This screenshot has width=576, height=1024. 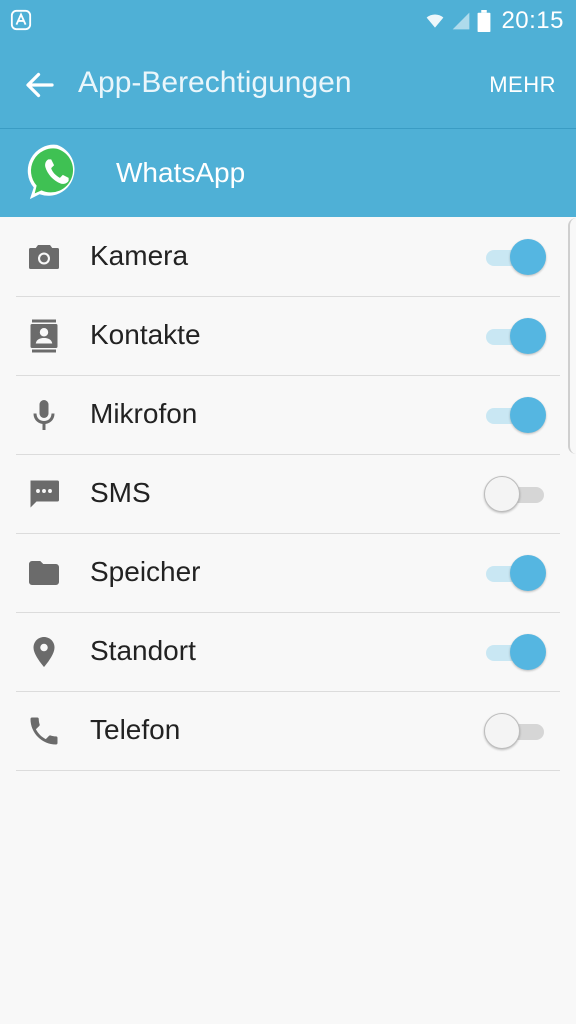 What do you see at coordinates (288, 652) in the screenshot?
I see `permission-row-standort: Standort` at bounding box center [288, 652].